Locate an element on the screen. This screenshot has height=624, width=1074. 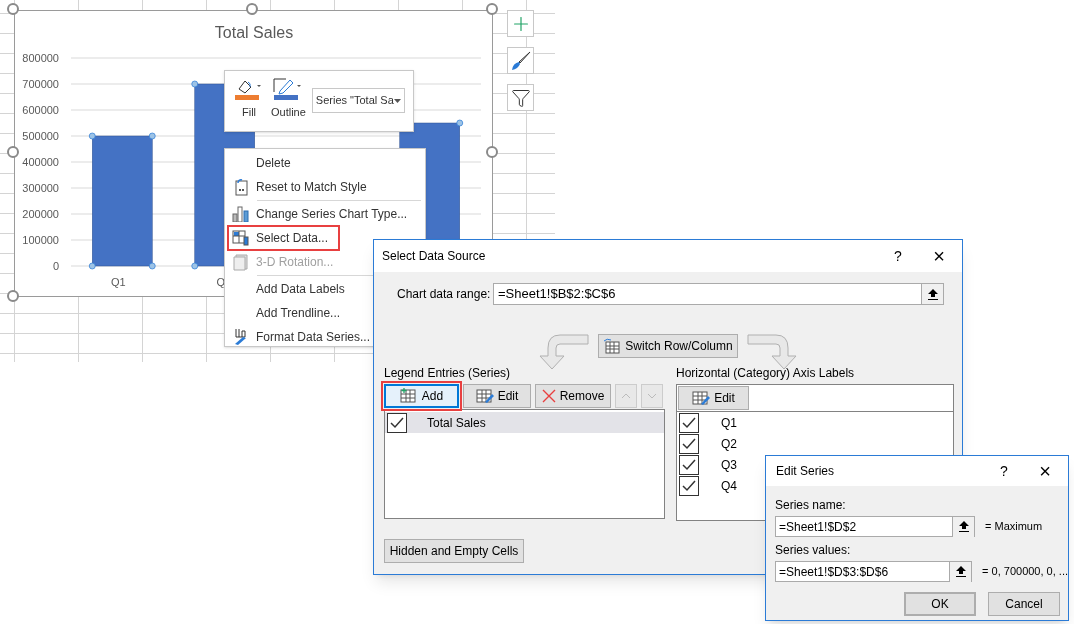
field-label: Series name: is located at coordinates (811, 505).